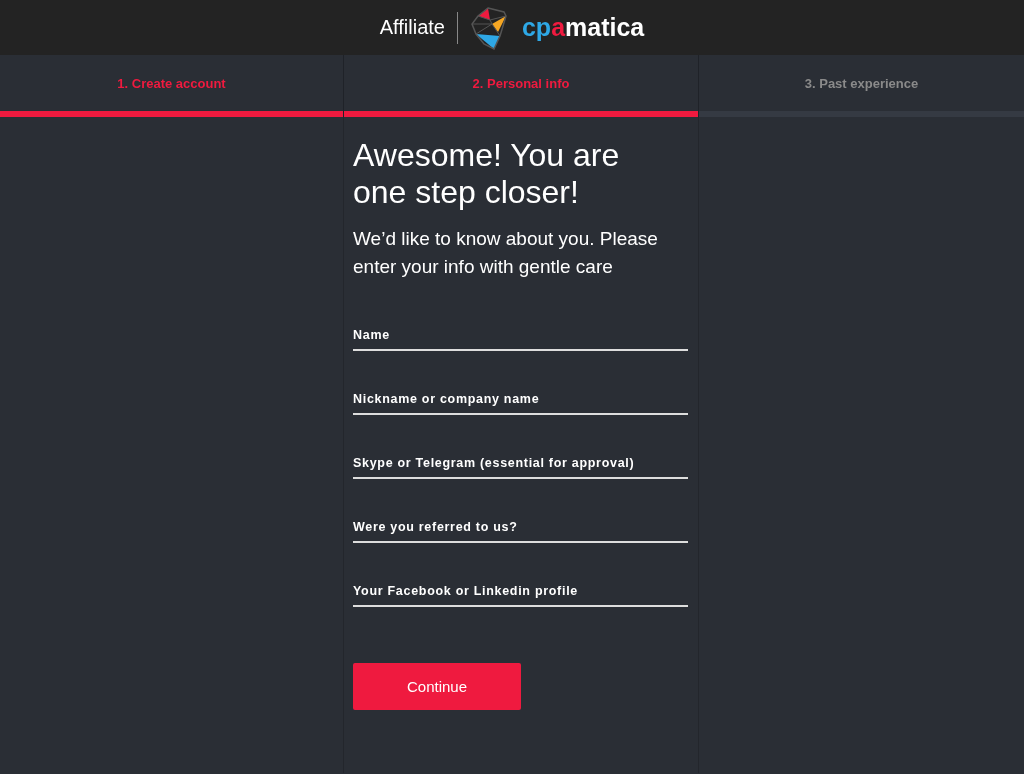 The height and width of the screenshot is (774, 1024). What do you see at coordinates (520, 523) in the screenshot?
I see `text-input-field: Were you referred to us?` at bounding box center [520, 523].